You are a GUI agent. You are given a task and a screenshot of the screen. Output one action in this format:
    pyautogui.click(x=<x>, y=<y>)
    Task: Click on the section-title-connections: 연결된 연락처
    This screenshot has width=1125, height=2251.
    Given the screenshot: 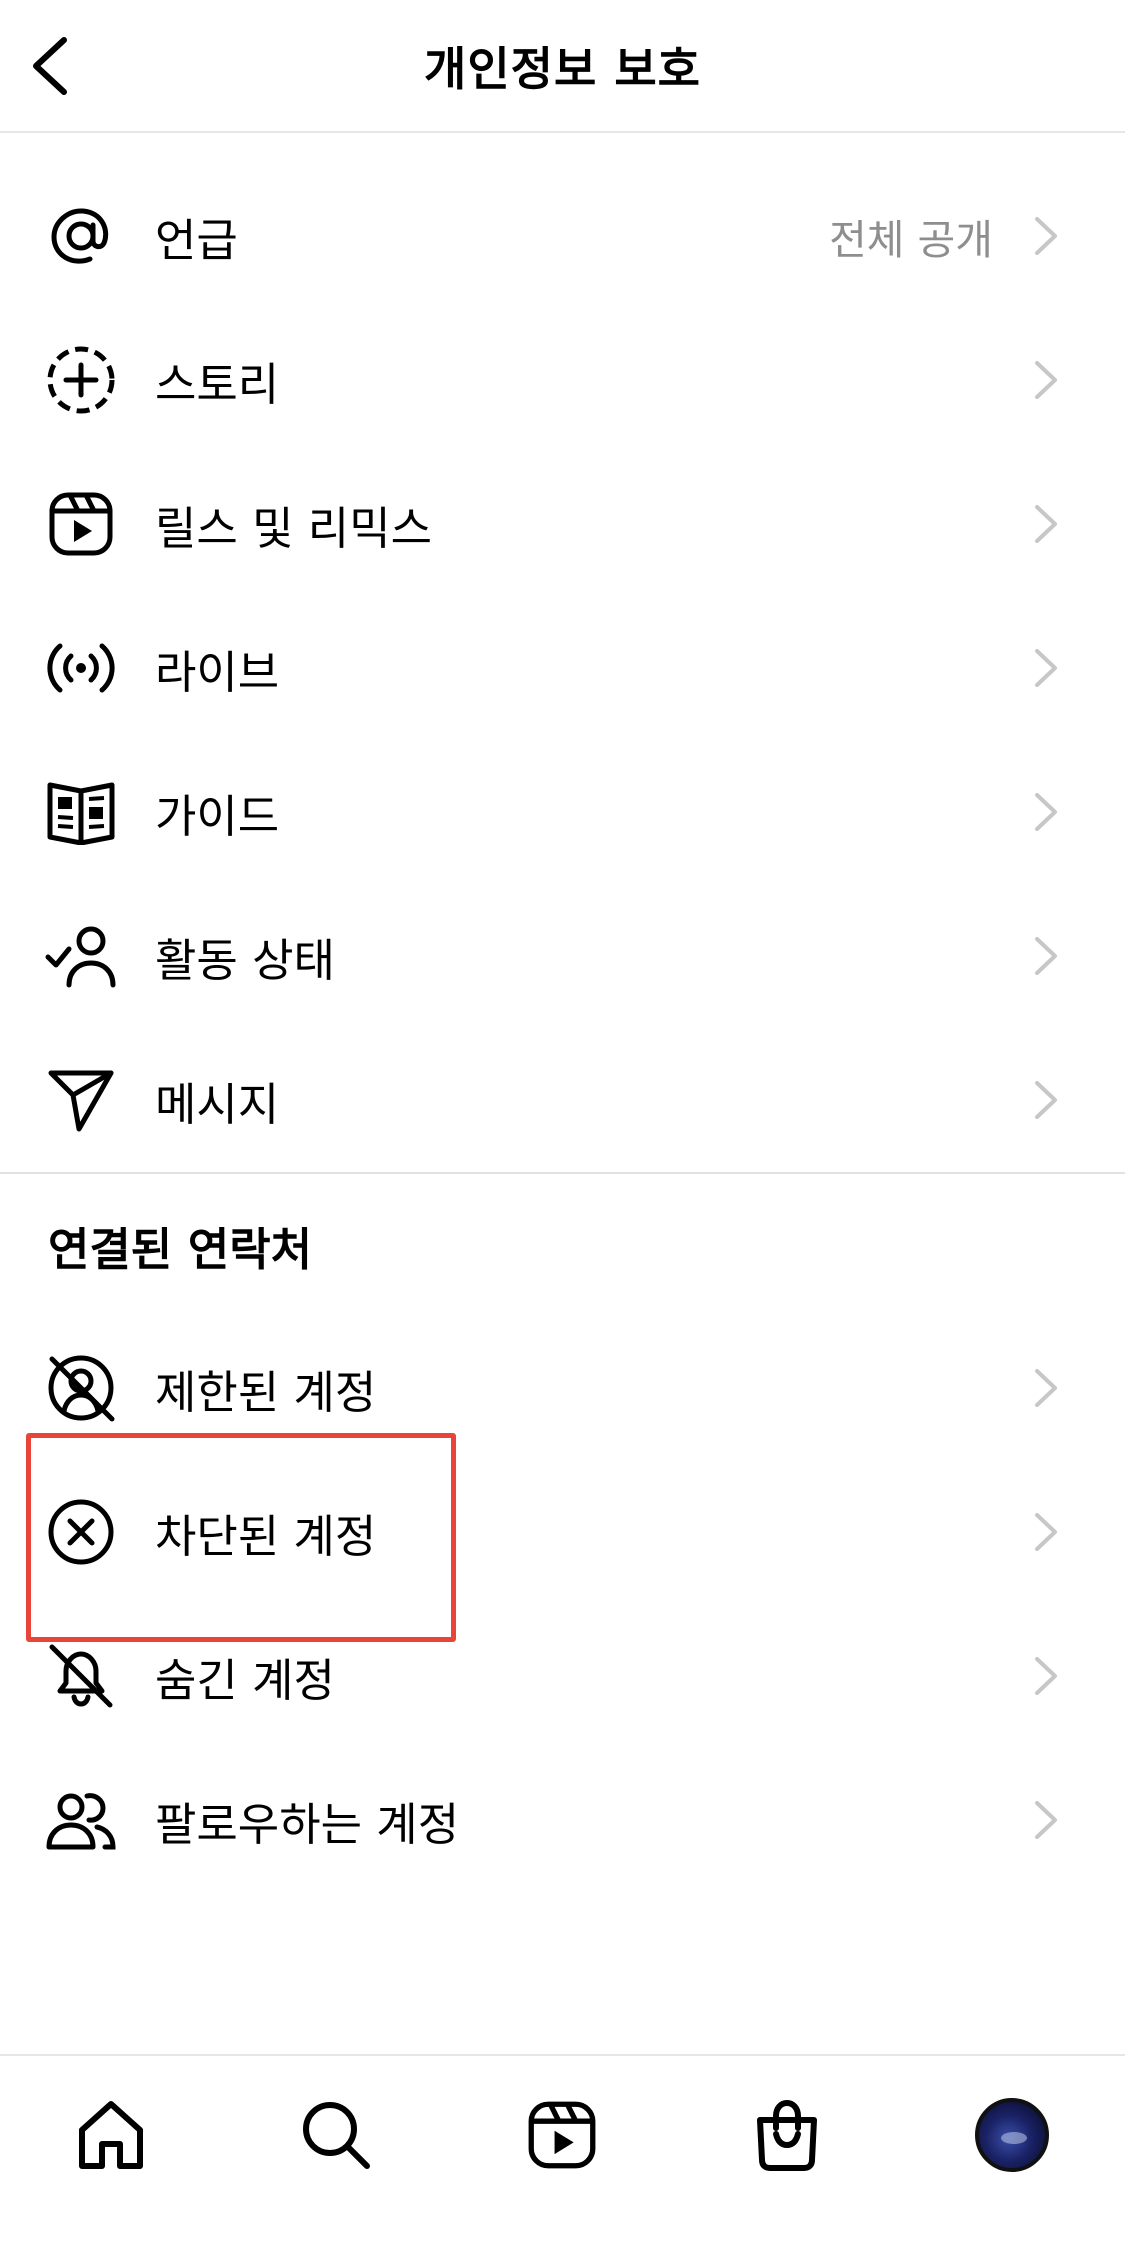 What is the action you would take?
    pyautogui.click(x=180, y=1249)
    